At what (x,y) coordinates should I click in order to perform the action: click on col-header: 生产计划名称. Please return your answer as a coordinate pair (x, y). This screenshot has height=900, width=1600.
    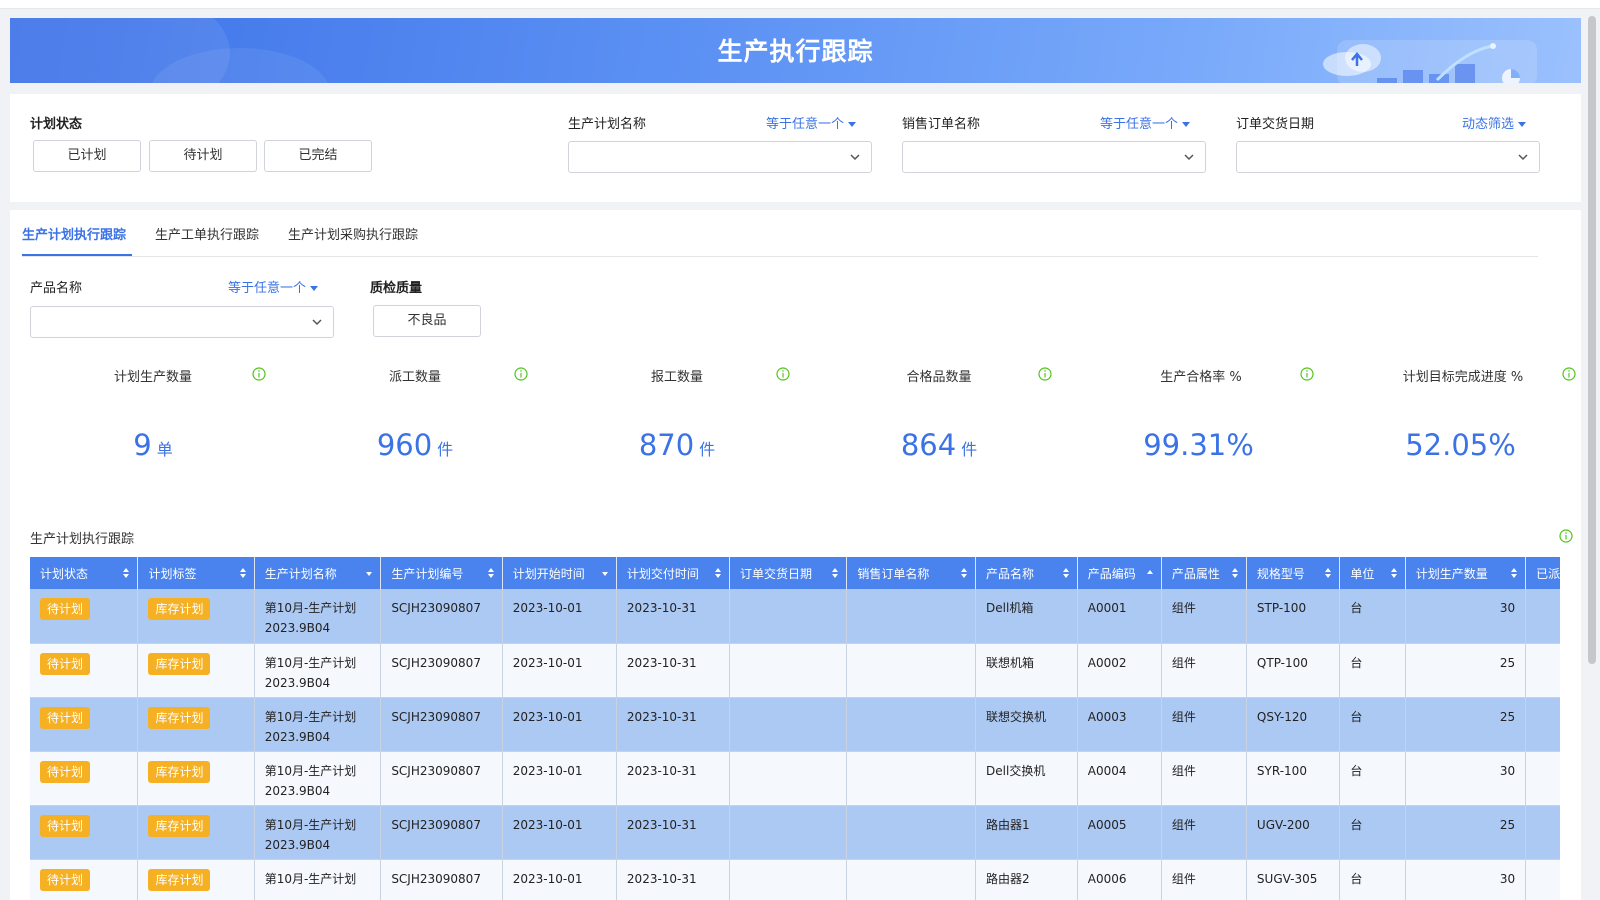
    Looking at the image, I should click on (318, 573).